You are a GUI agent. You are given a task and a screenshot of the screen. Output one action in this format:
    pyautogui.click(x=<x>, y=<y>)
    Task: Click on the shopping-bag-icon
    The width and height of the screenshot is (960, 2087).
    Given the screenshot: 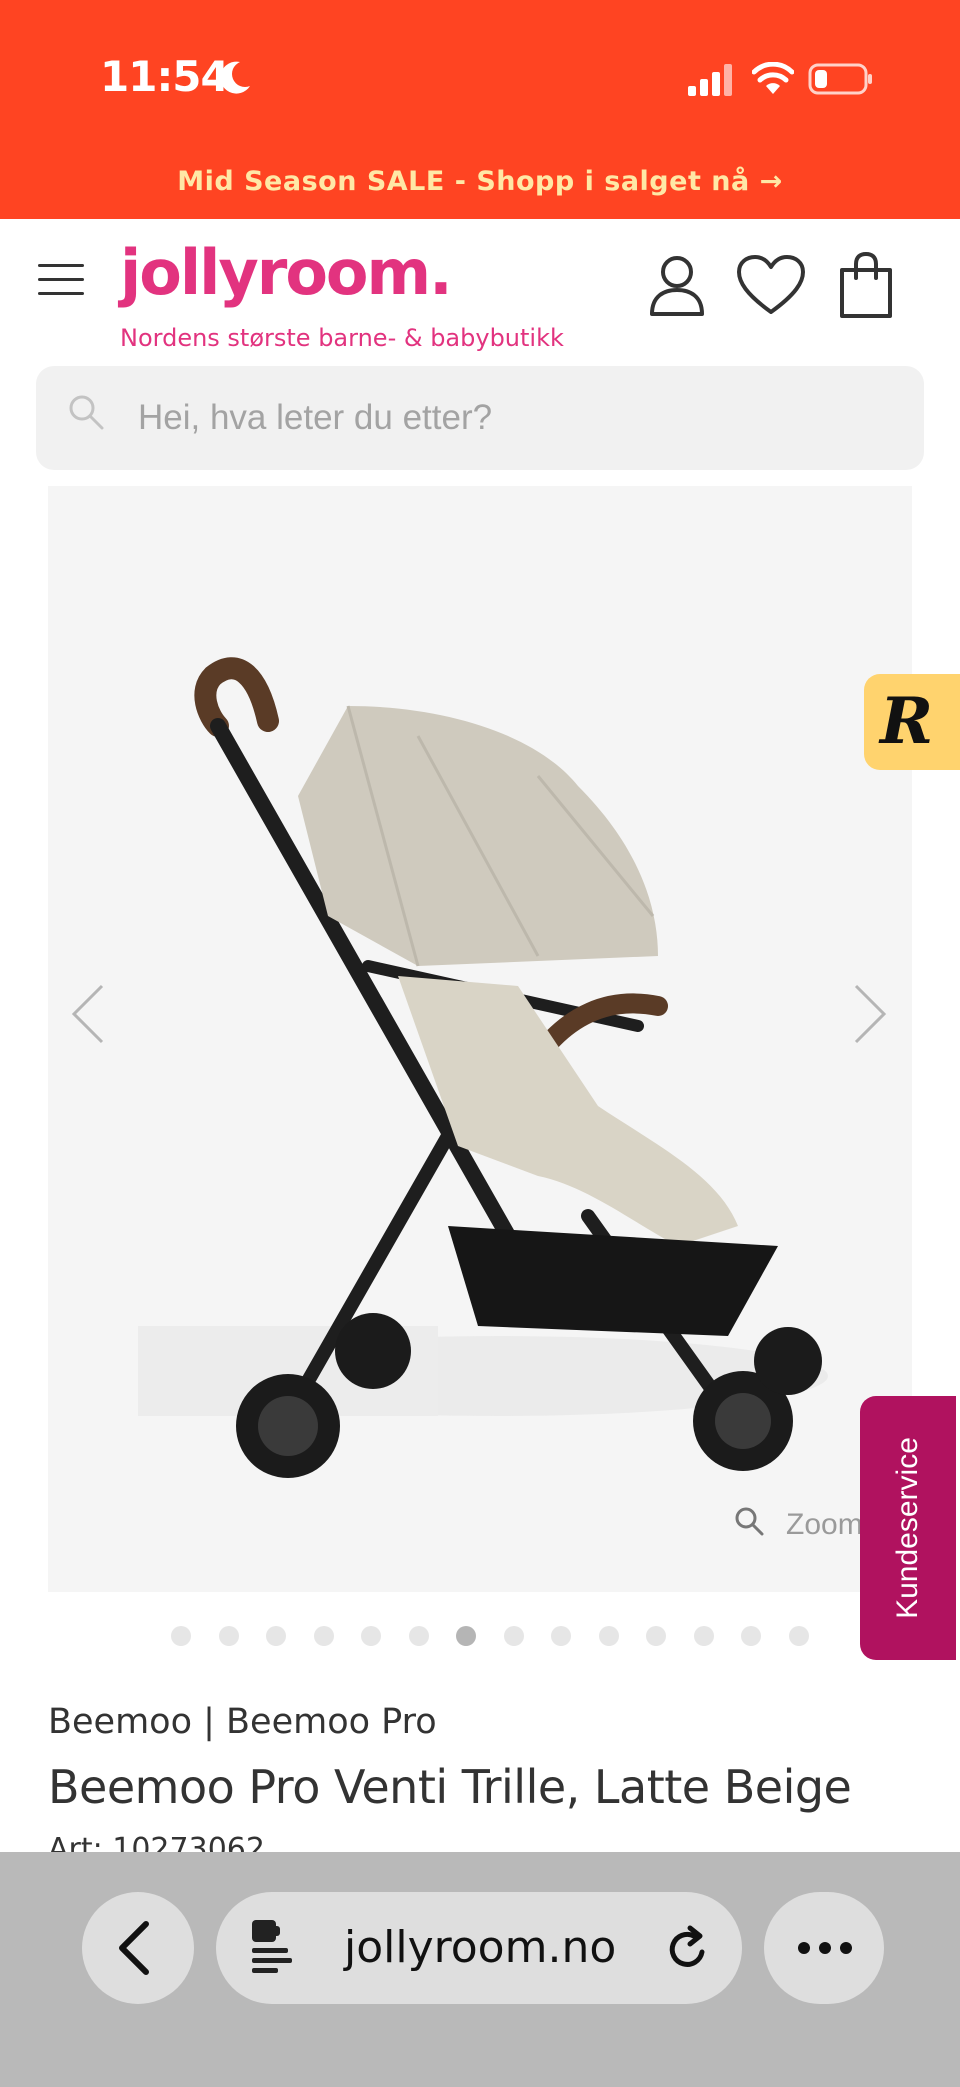 What is the action you would take?
    pyautogui.click(x=866, y=285)
    